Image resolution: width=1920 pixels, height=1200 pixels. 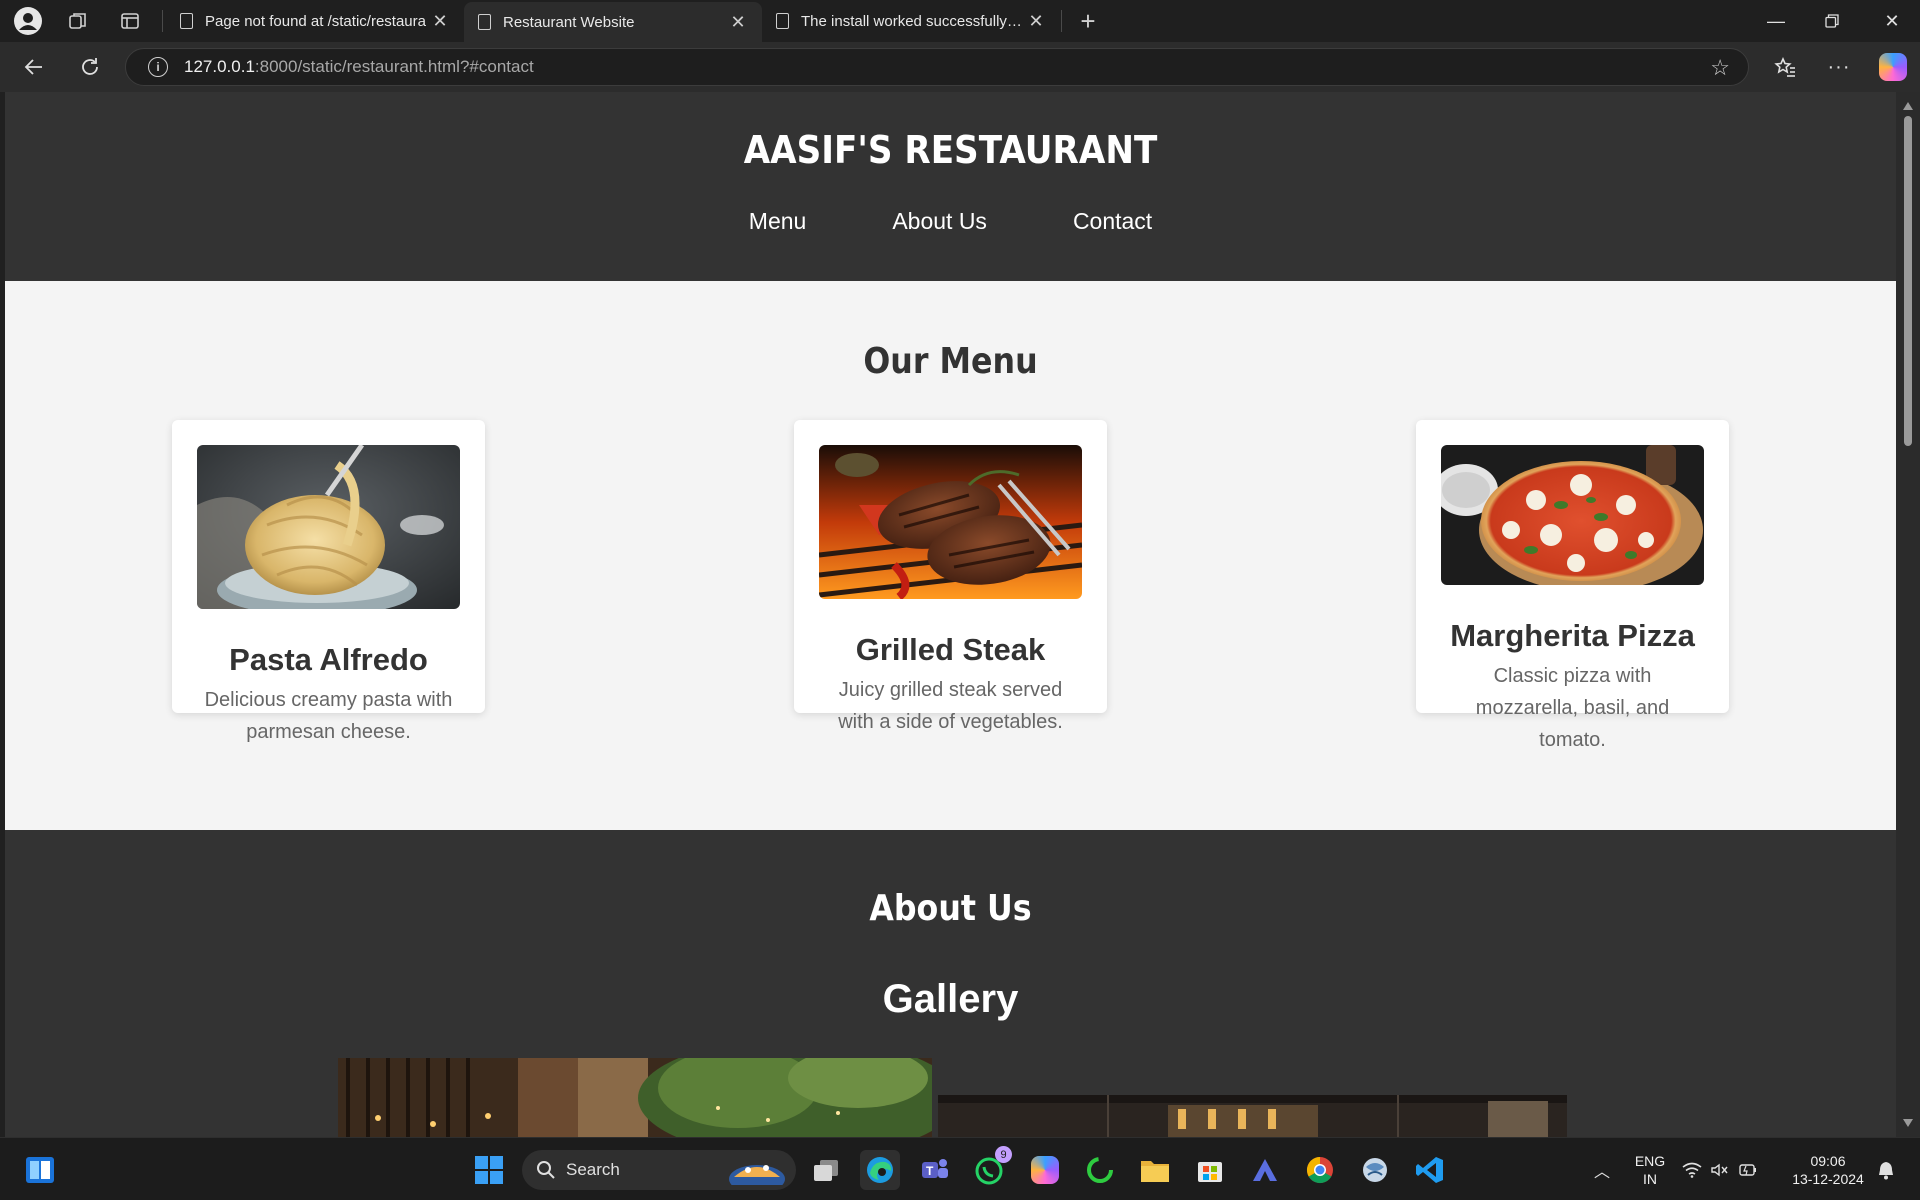 I want to click on menu-section-title: Our Menu, so click(x=950, y=361).